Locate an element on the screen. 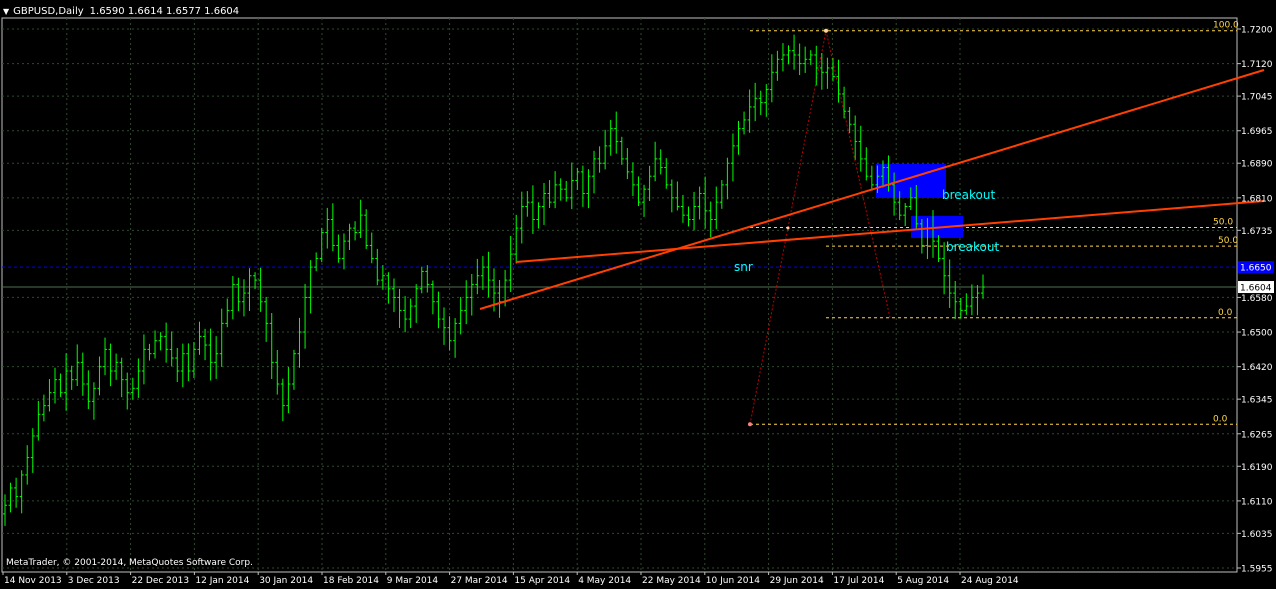 This screenshot has height=589, width=1276. dropdown-triangle-icon: ▼ is located at coordinates (6, 11).